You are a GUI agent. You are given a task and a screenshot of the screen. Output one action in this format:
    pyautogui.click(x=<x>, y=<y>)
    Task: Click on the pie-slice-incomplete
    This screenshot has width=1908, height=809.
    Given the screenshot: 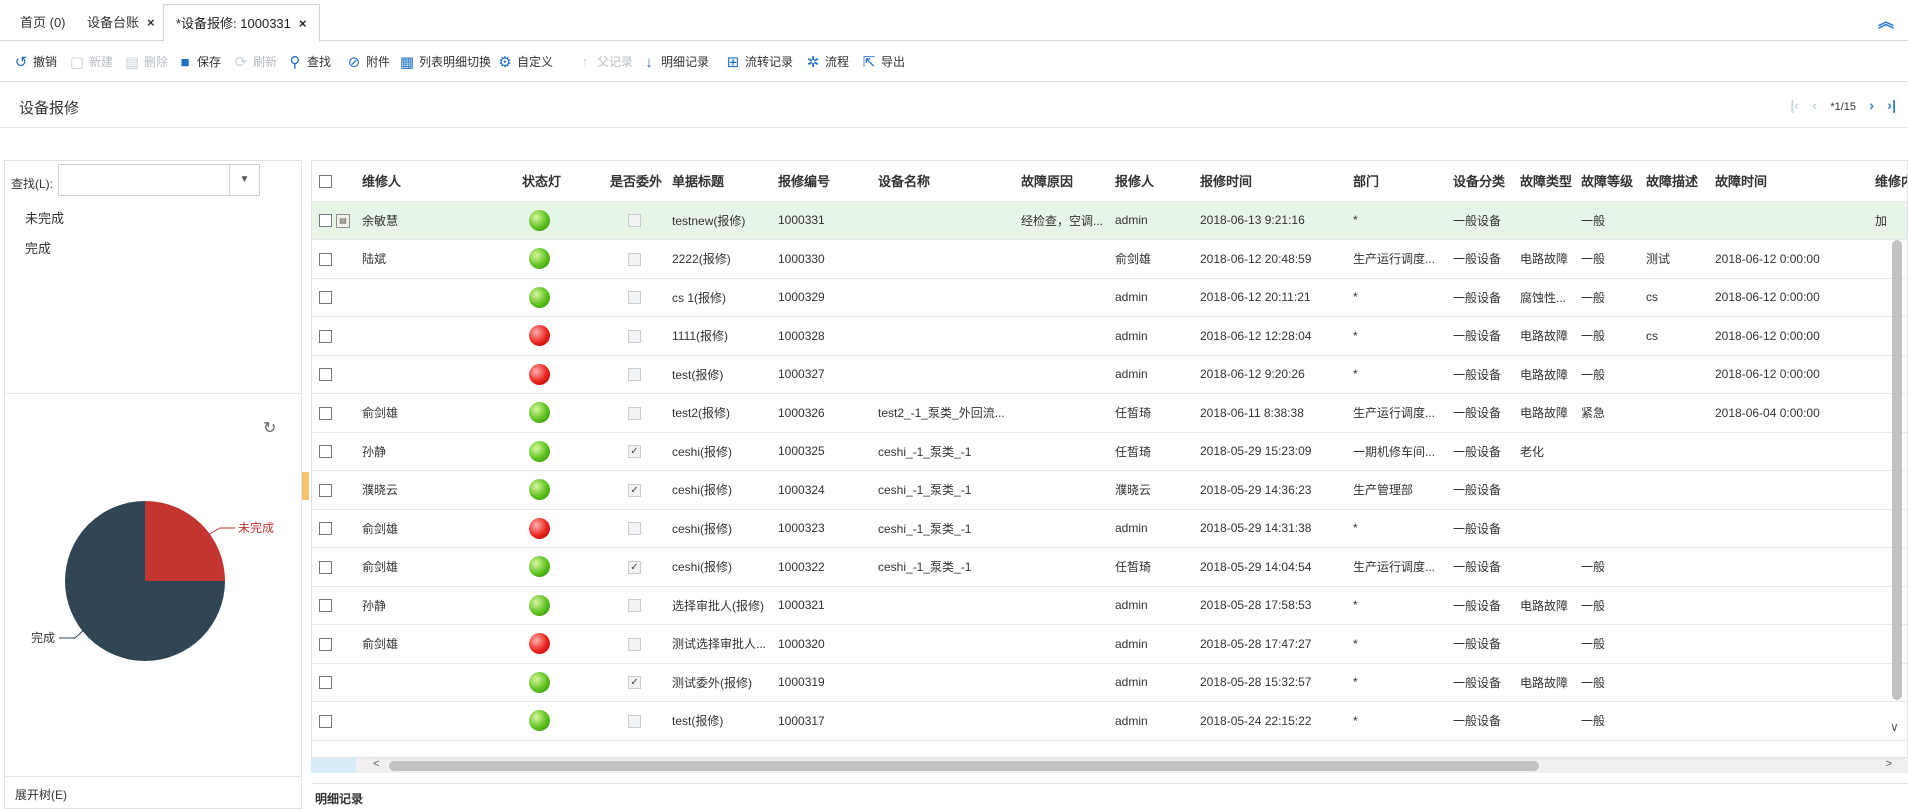 What is the action you would take?
    pyautogui.click(x=185, y=541)
    